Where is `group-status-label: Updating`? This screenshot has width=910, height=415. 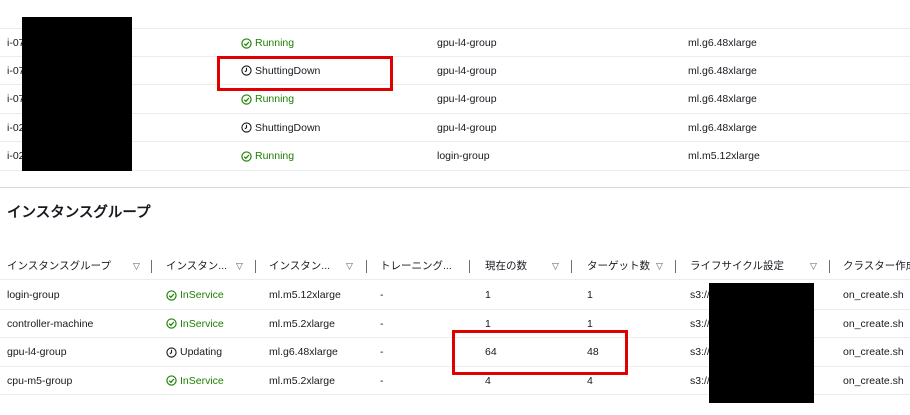
group-status-label: Updating is located at coordinates (201, 352).